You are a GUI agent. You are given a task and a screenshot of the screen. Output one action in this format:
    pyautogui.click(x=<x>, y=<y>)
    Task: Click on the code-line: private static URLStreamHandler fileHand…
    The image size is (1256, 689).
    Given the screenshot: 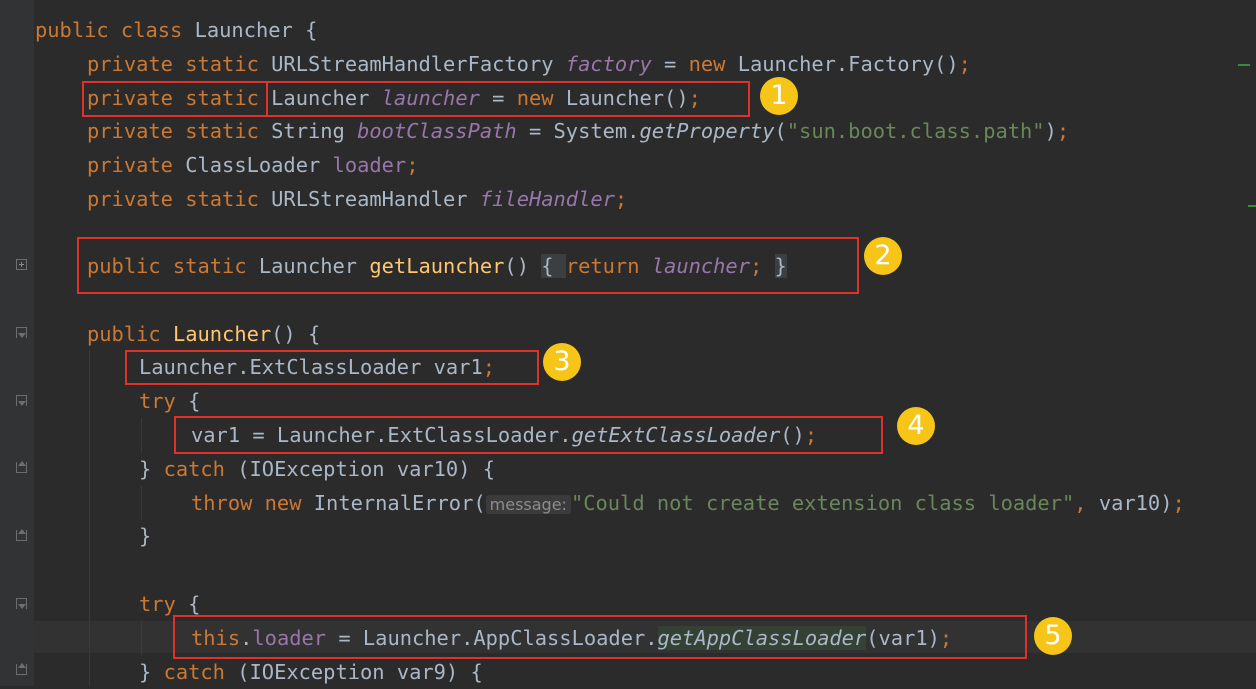 What is the action you would take?
    pyautogui.click(x=357, y=199)
    